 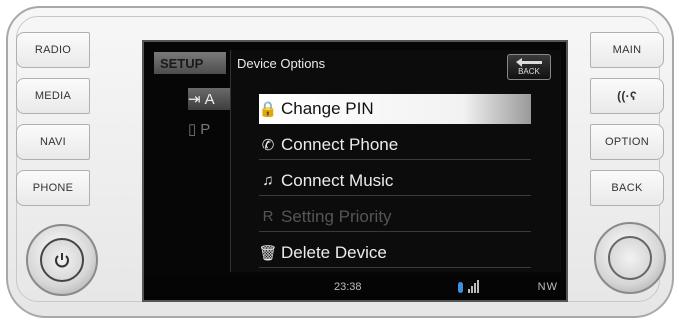 What do you see at coordinates (394, 253) in the screenshot?
I see `menu-item-delete-device: 🗑 Delete Device` at bounding box center [394, 253].